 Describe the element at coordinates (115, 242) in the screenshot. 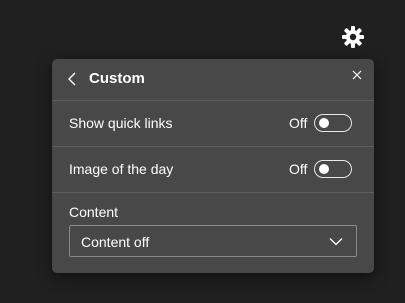

I see `content-select-value: Content off` at that location.